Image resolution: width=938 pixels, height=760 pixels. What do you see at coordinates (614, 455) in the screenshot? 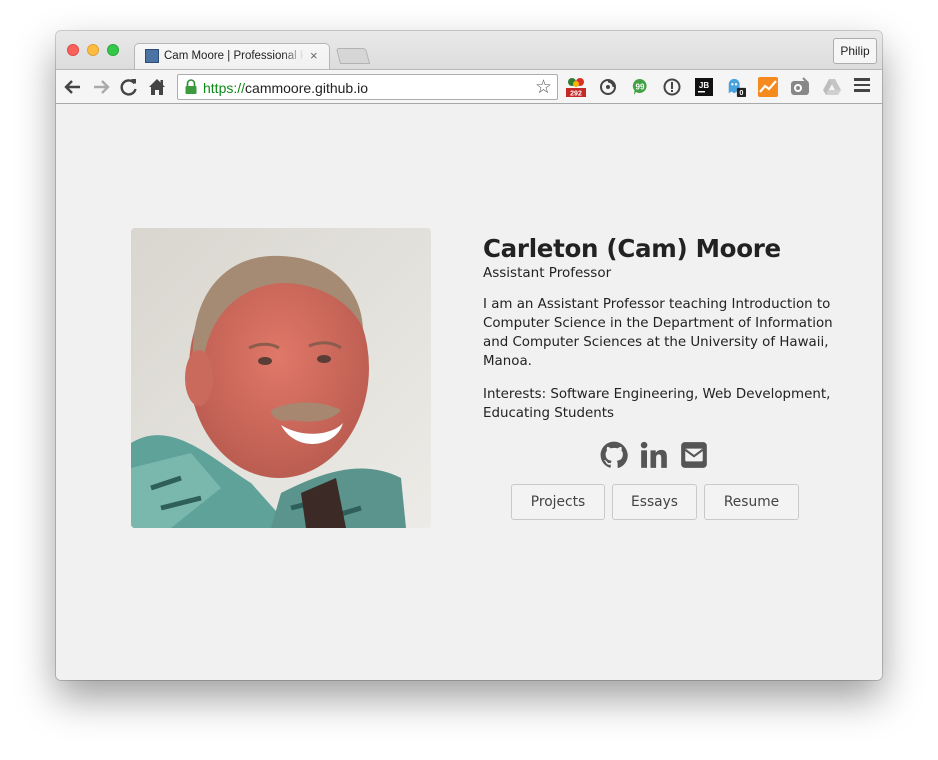
I see `github-icon` at bounding box center [614, 455].